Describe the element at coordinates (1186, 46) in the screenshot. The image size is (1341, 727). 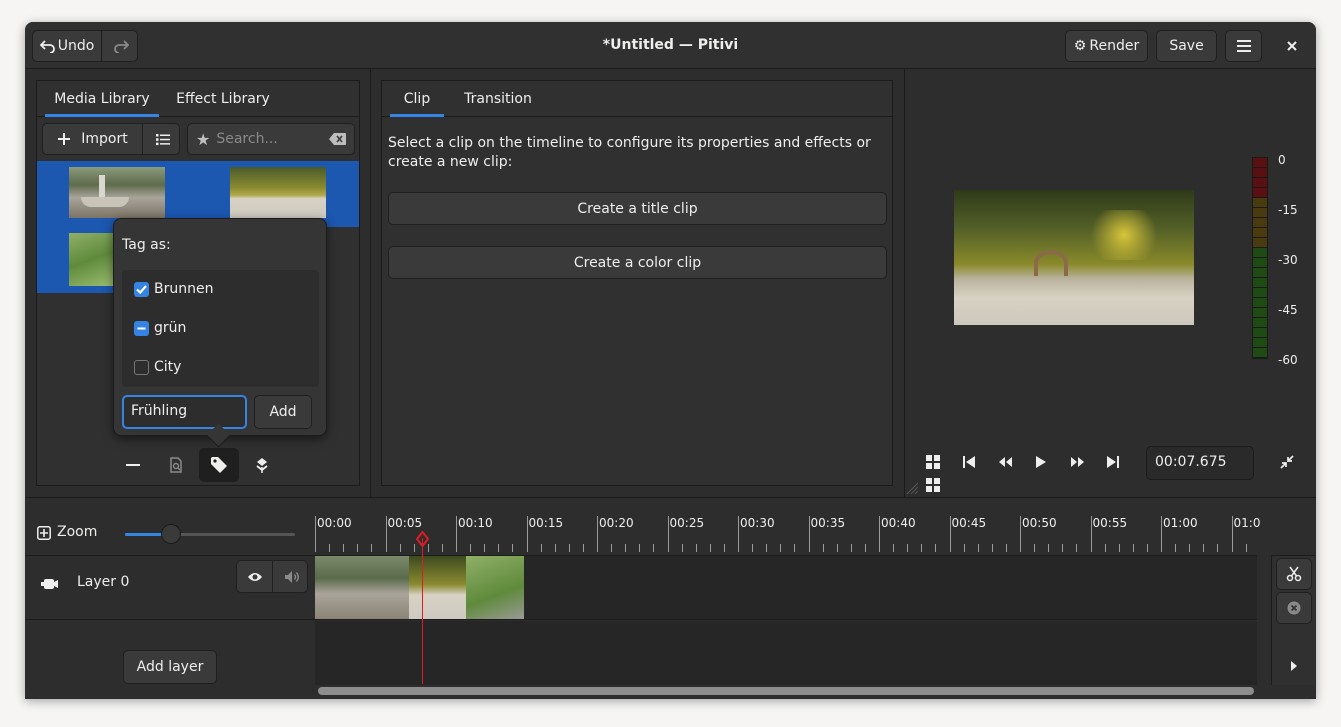
I see `save-button: Save` at that location.